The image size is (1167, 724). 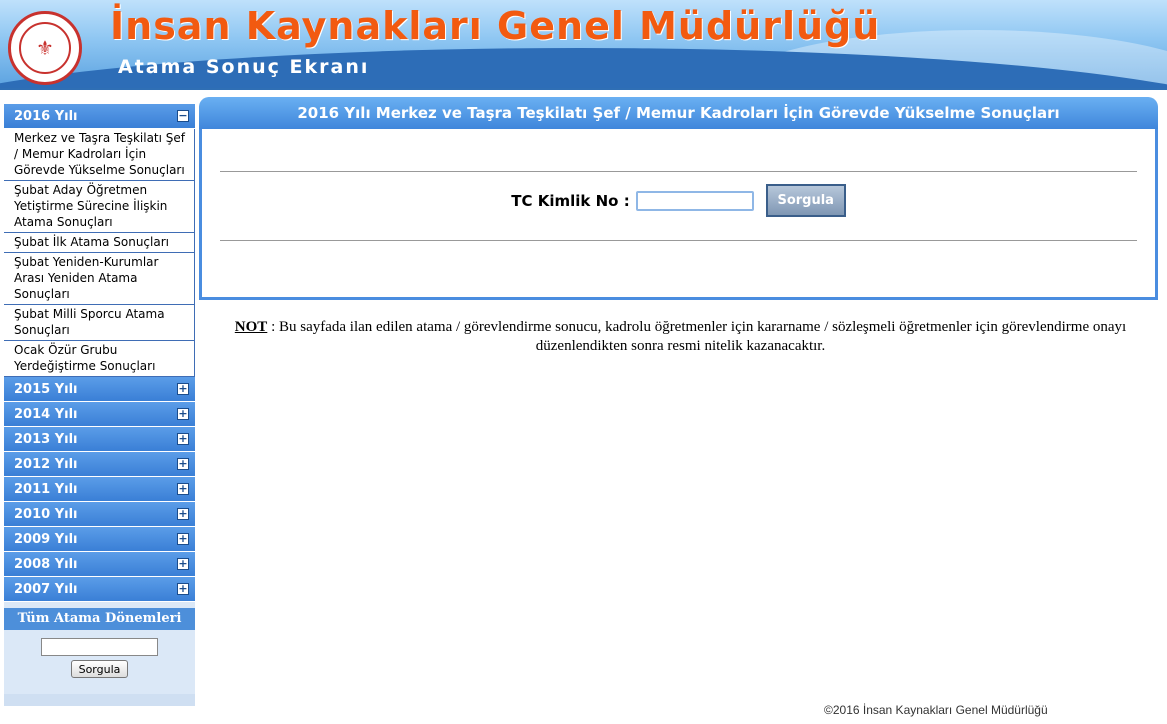 What do you see at coordinates (99, 564) in the screenshot?
I see `sidebar-year-2008: 2008 Yılı +` at bounding box center [99, 564].